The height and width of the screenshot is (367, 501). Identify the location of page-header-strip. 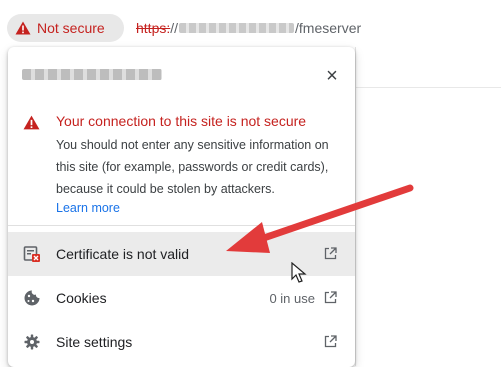
(428, 67).